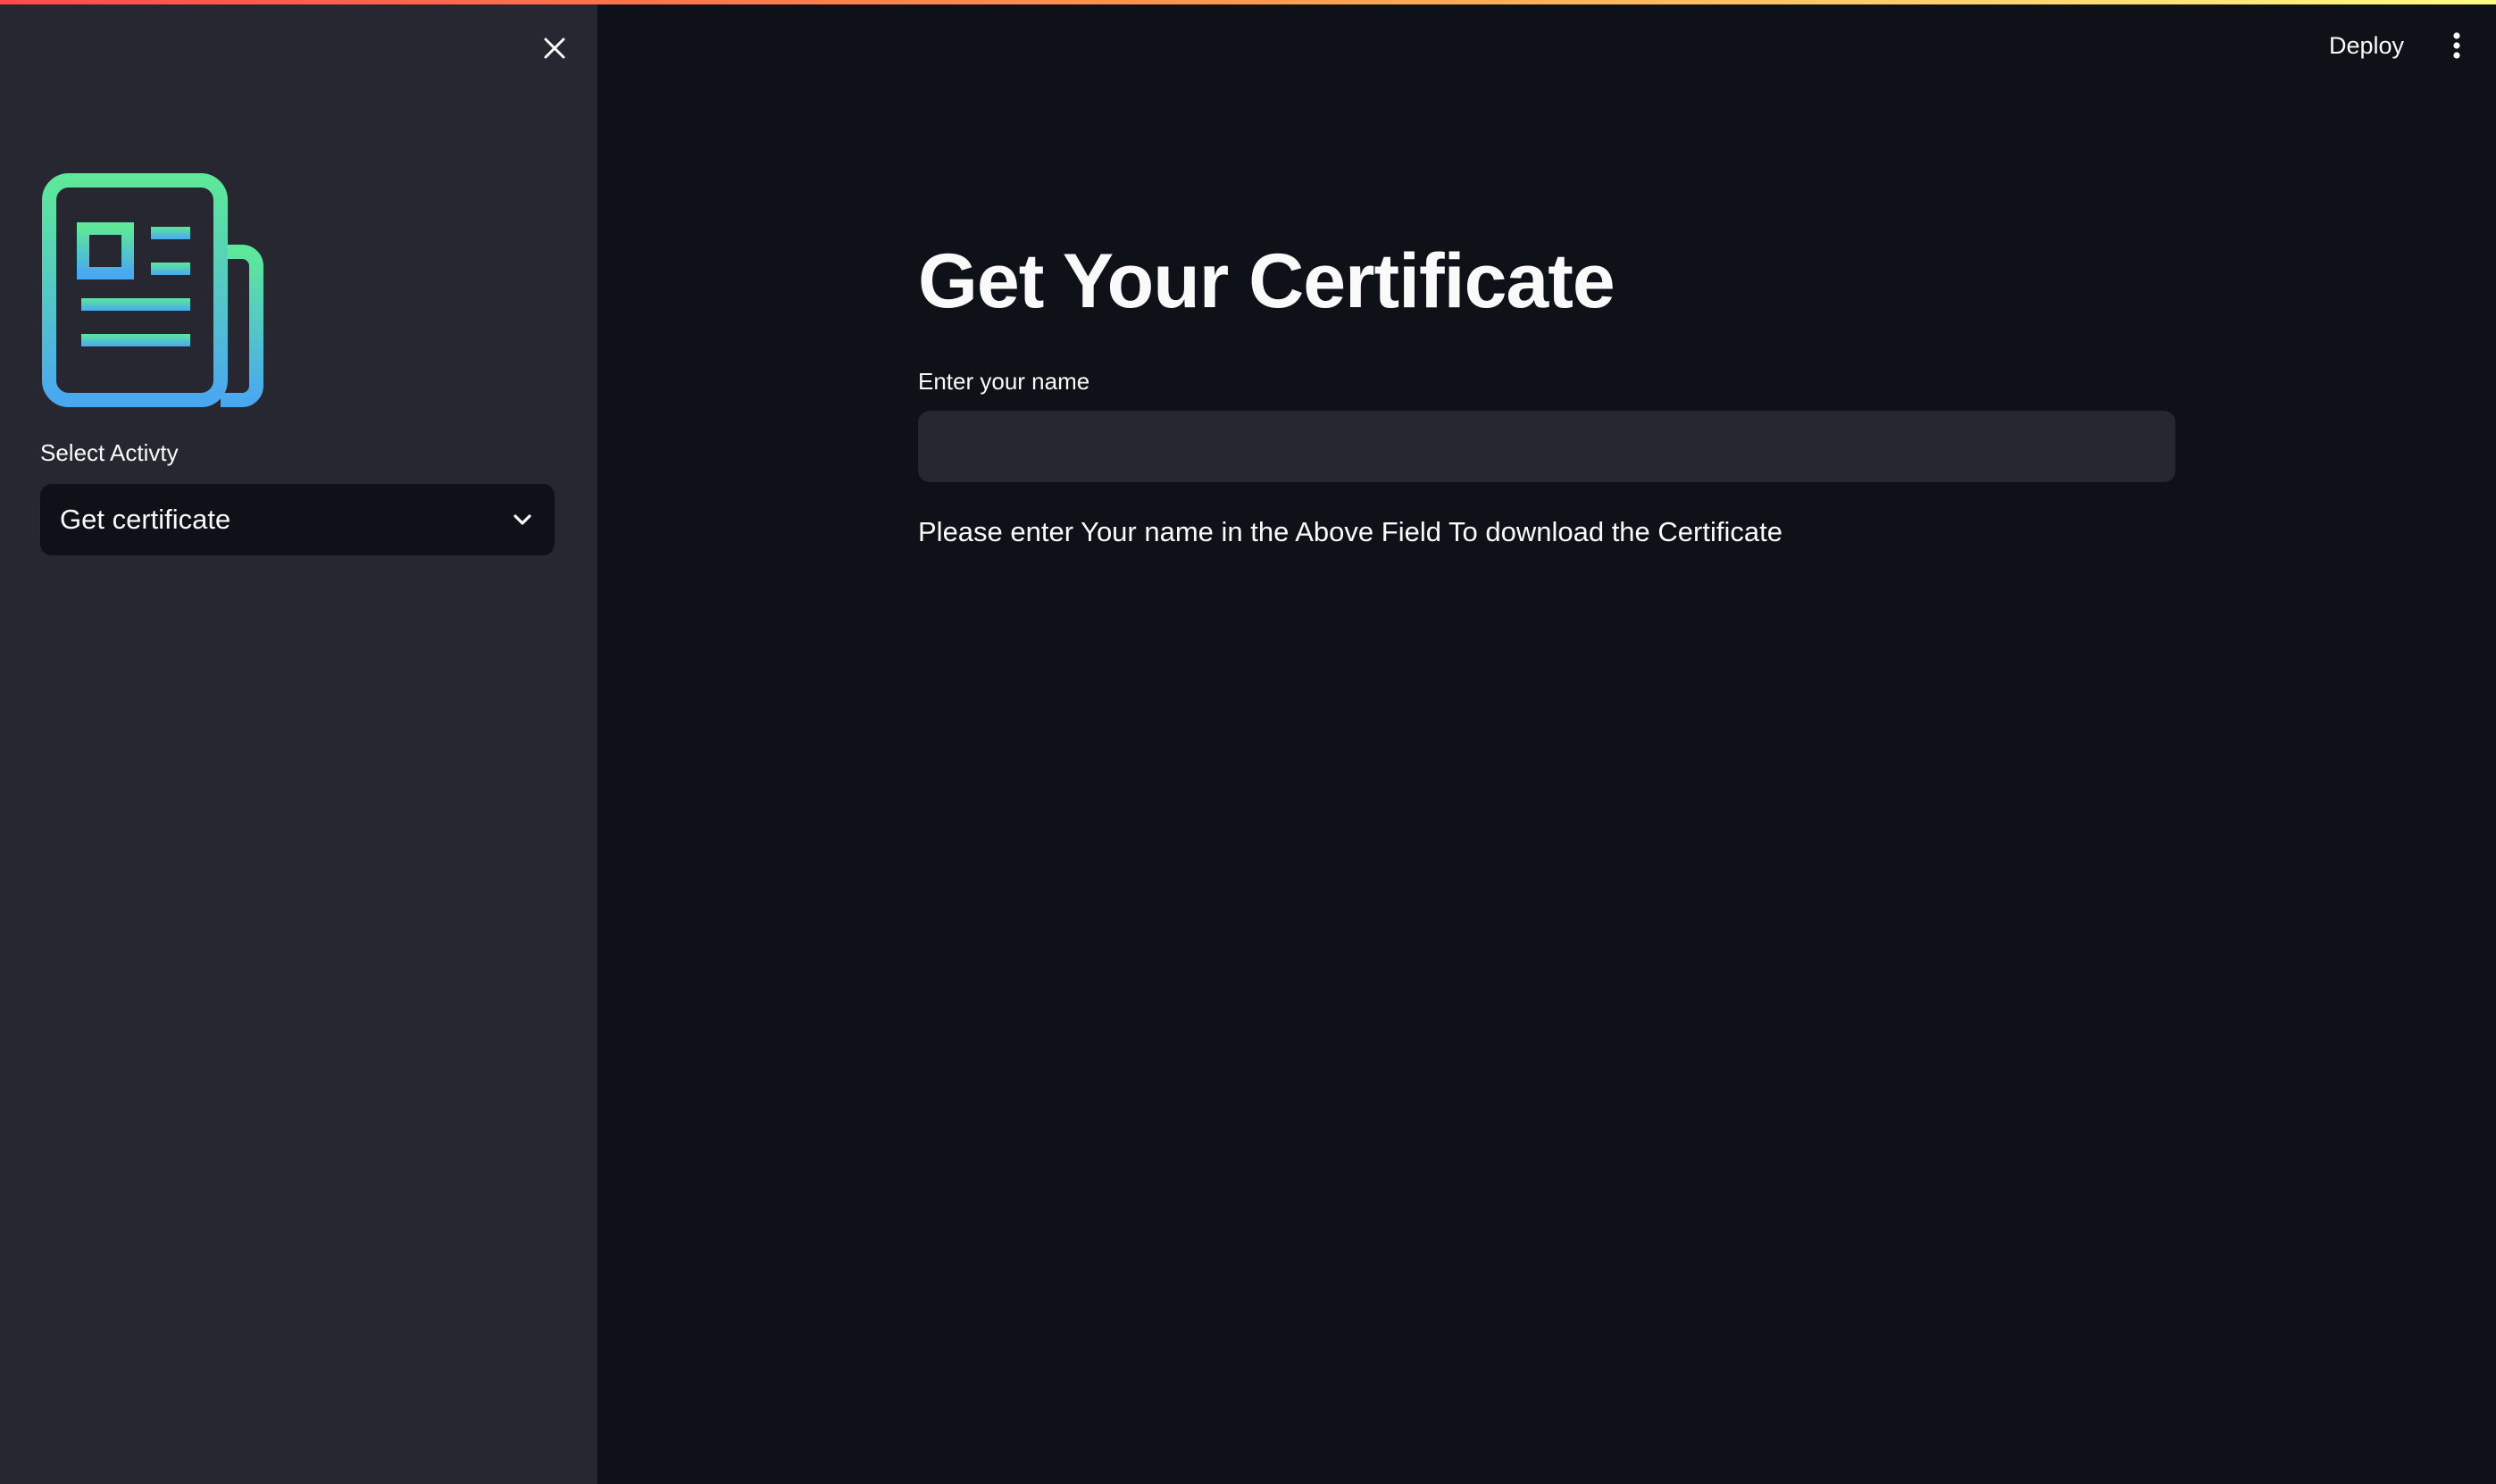 The height and width of the screenshot is (1484, 2496). Describe the element at coordinates (298, 519) in the screenshot. I see `activity-select: Get certificate` at that location.